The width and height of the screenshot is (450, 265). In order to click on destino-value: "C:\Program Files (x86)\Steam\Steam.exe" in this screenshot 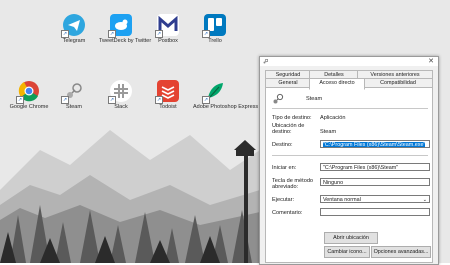, I will do `click(374, 145)`.